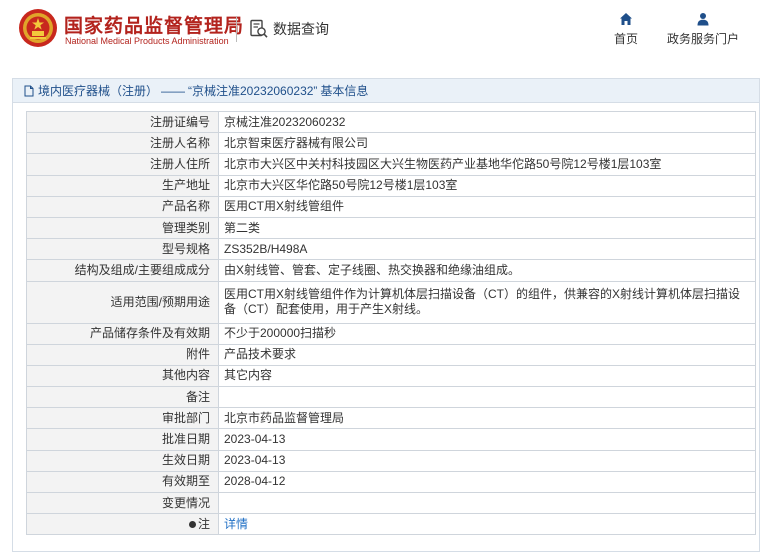 The height and width of the screenshot is (557, 760). I want to click on field-label: 备注, so click(122, 397).